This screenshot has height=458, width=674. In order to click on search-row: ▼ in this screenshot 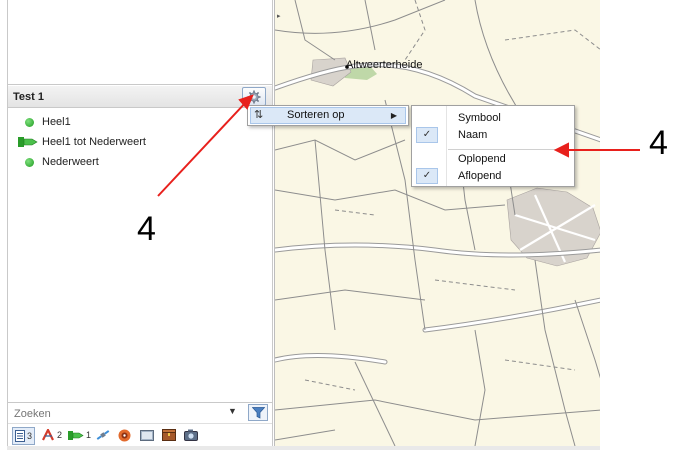, I will do `click(140, 412)`.